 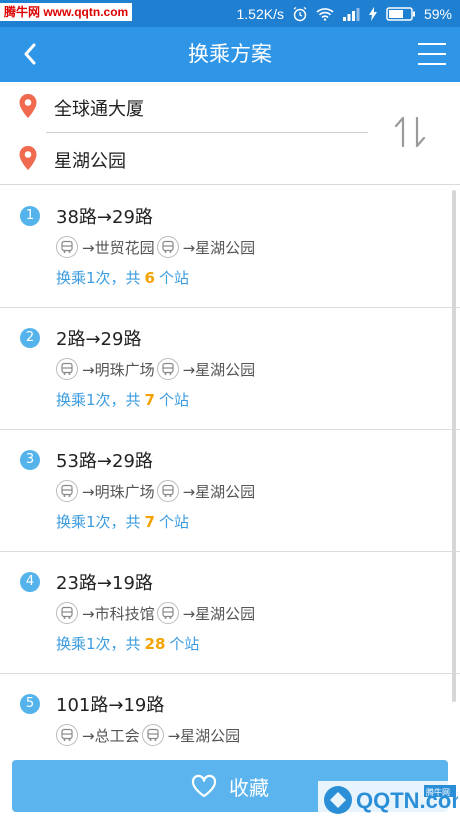 What do you see at coordinates (230, 133) in the screenshot?
I see `route-panel: 全球通大厦 星湖公园` at bounding box center [230, 133].